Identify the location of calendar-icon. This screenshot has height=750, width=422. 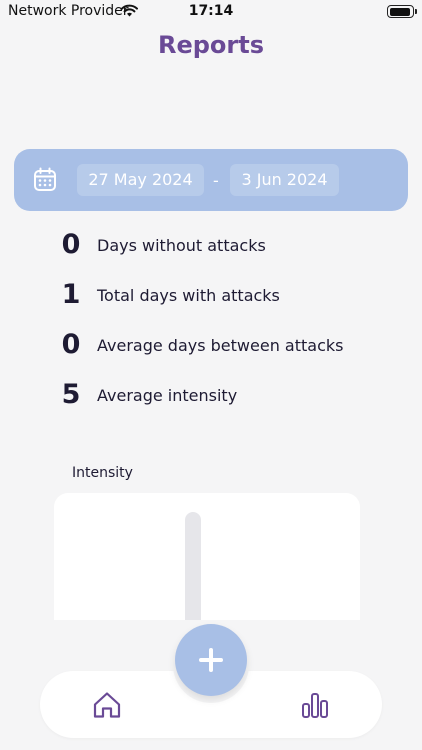
(45, 179).